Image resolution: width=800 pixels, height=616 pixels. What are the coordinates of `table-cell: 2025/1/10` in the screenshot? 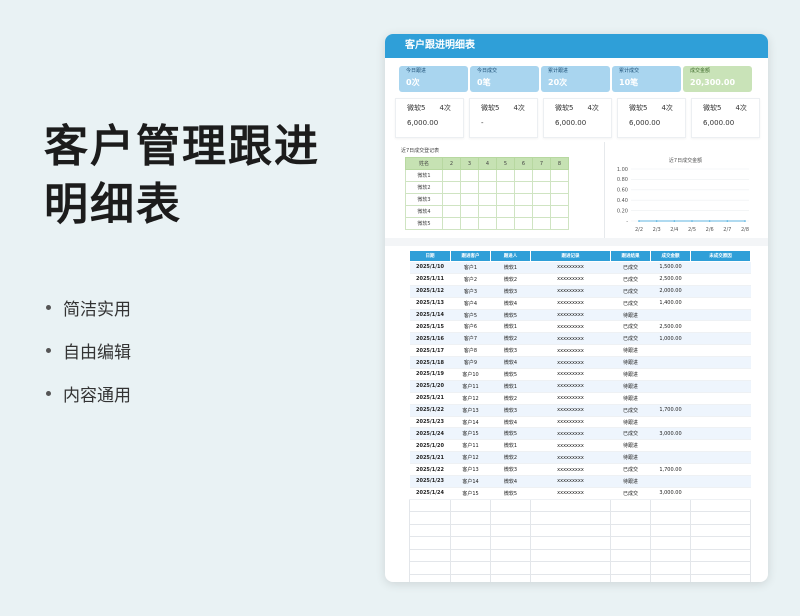 It's located at (430, 267).